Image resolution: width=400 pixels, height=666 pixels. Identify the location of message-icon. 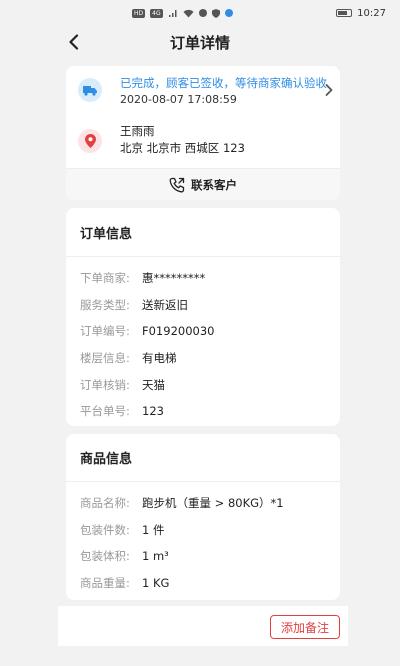
(202, 13).